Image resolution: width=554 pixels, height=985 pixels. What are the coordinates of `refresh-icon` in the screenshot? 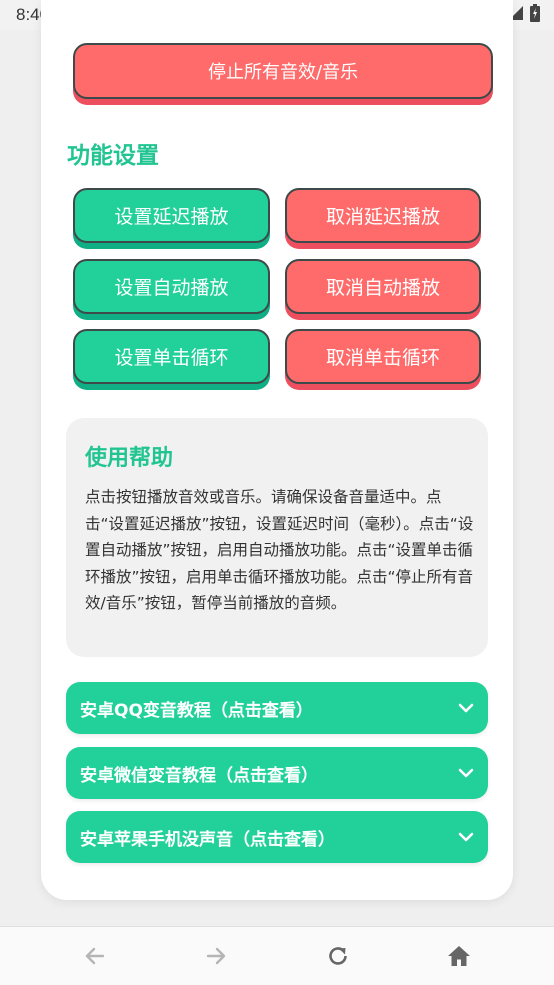 It's located at (338, 956).